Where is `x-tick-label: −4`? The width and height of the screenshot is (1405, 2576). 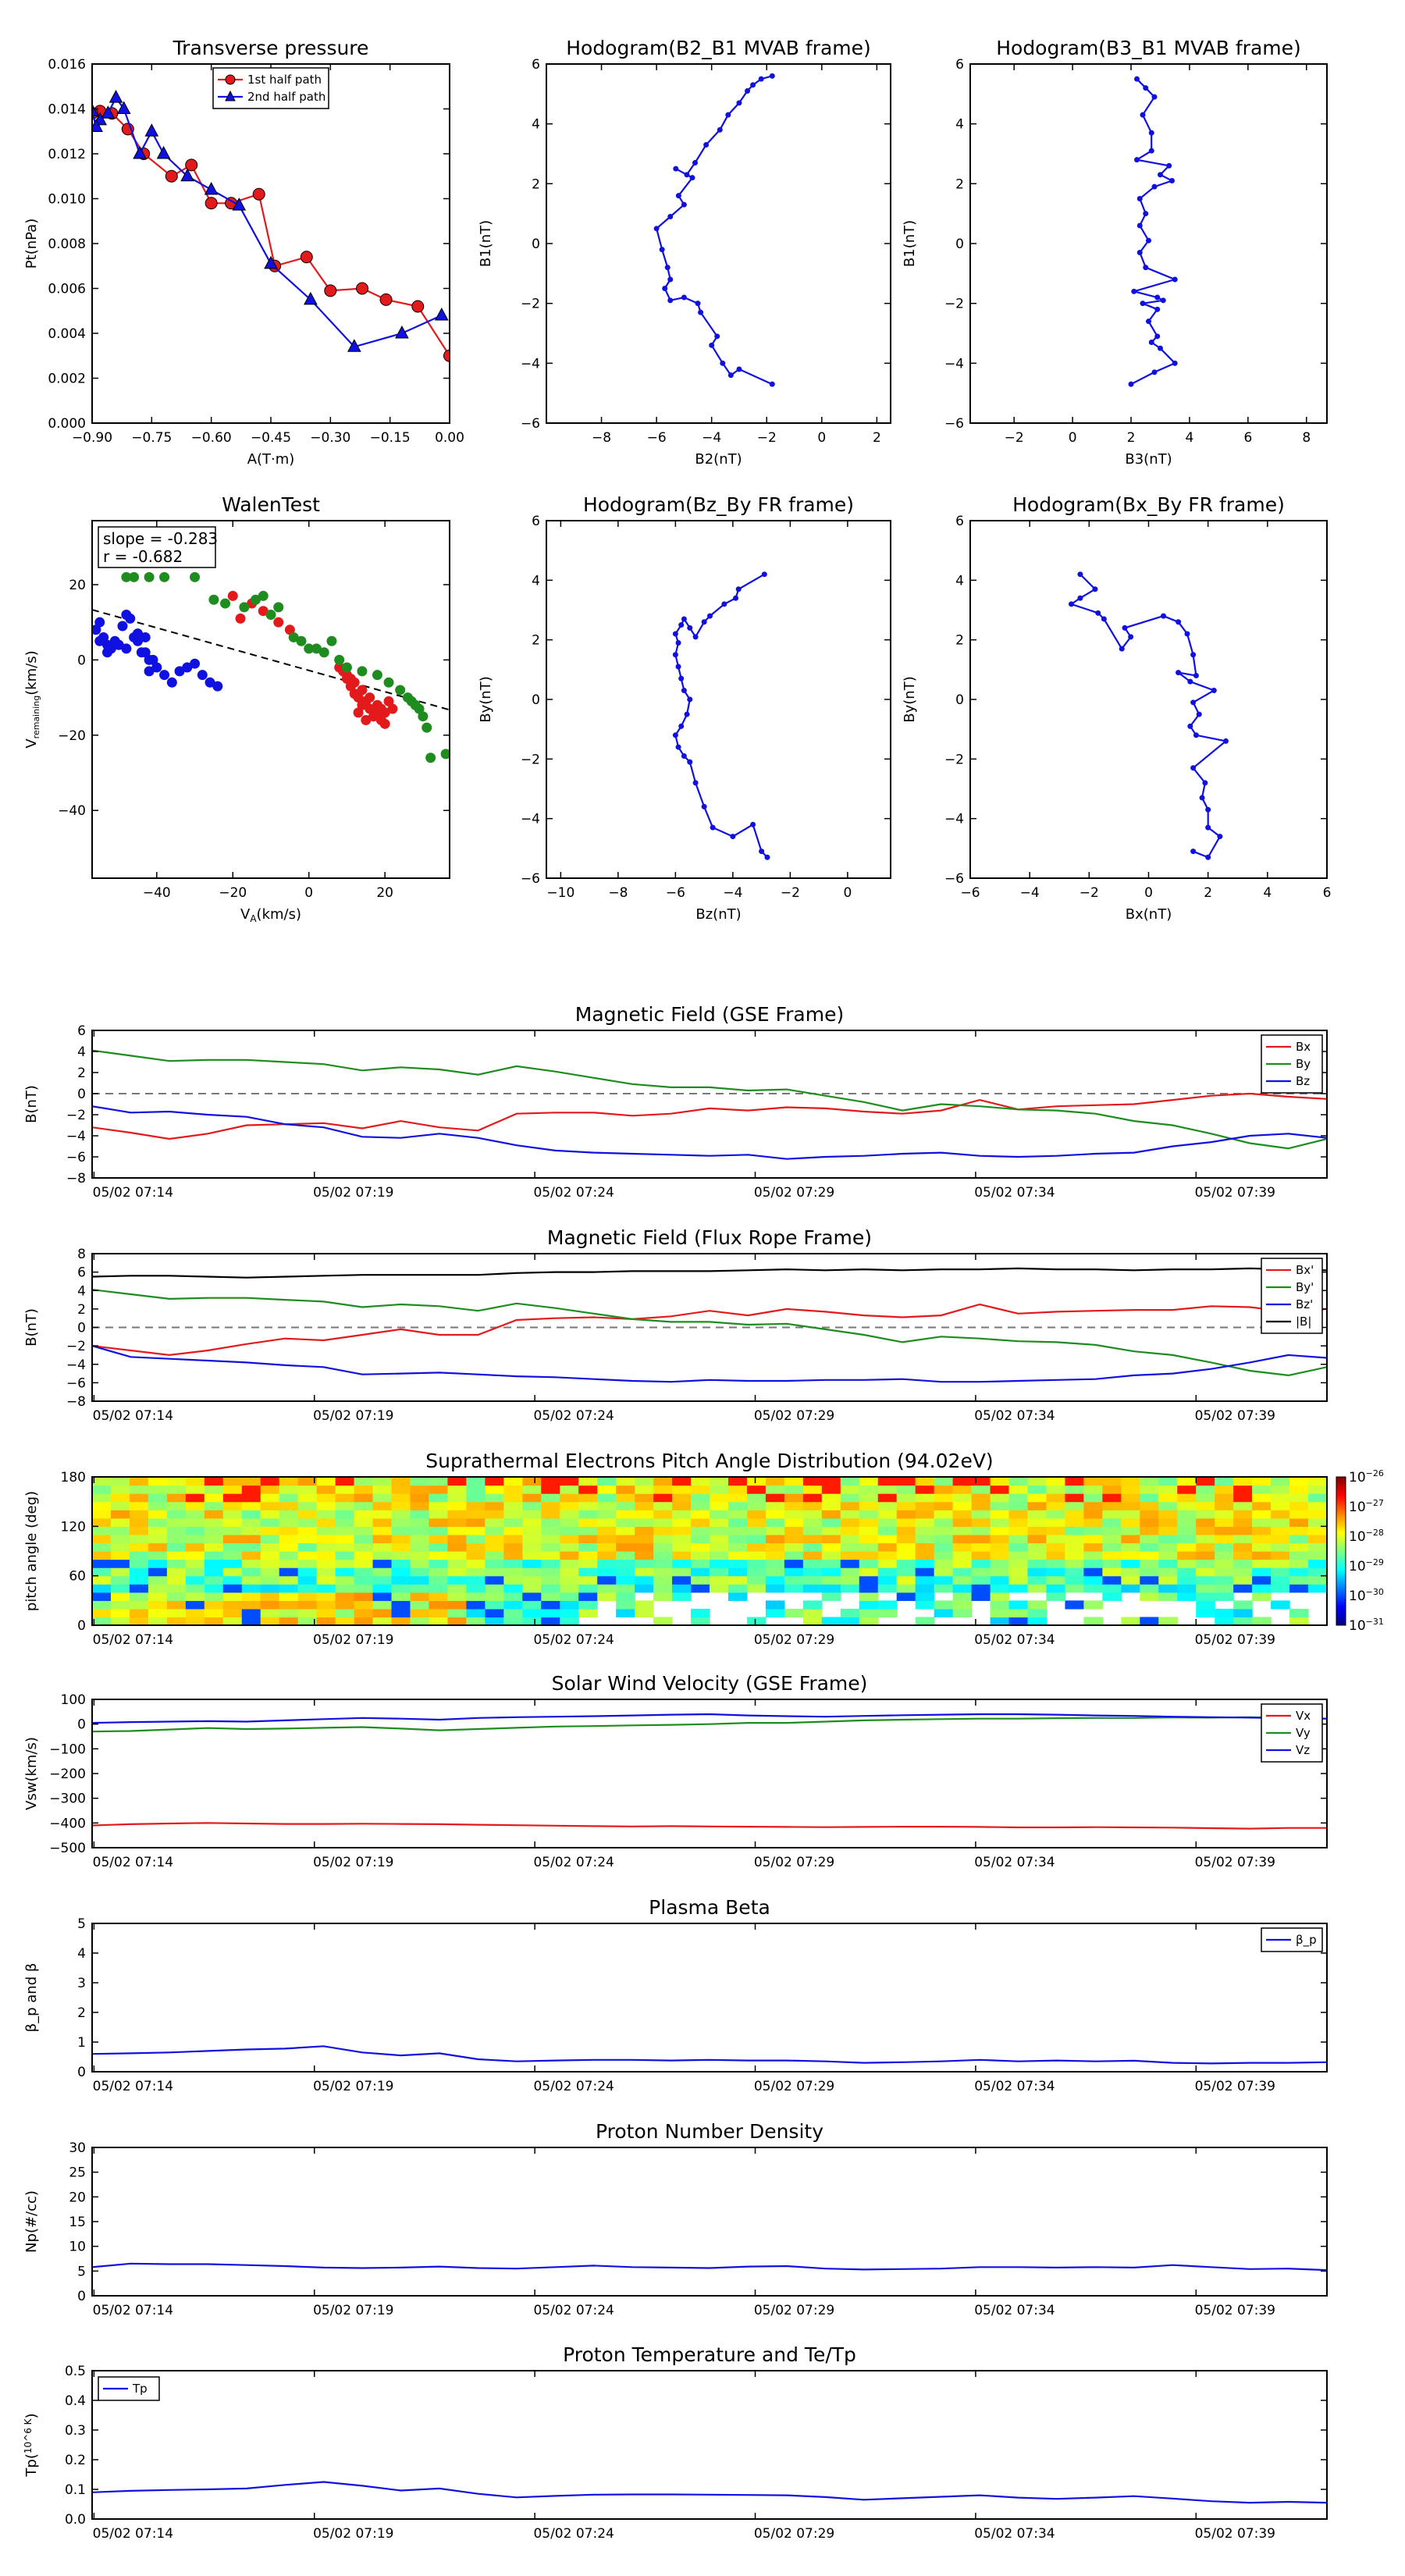 x-tick-label: −4 is located at coordinates (712, 438).